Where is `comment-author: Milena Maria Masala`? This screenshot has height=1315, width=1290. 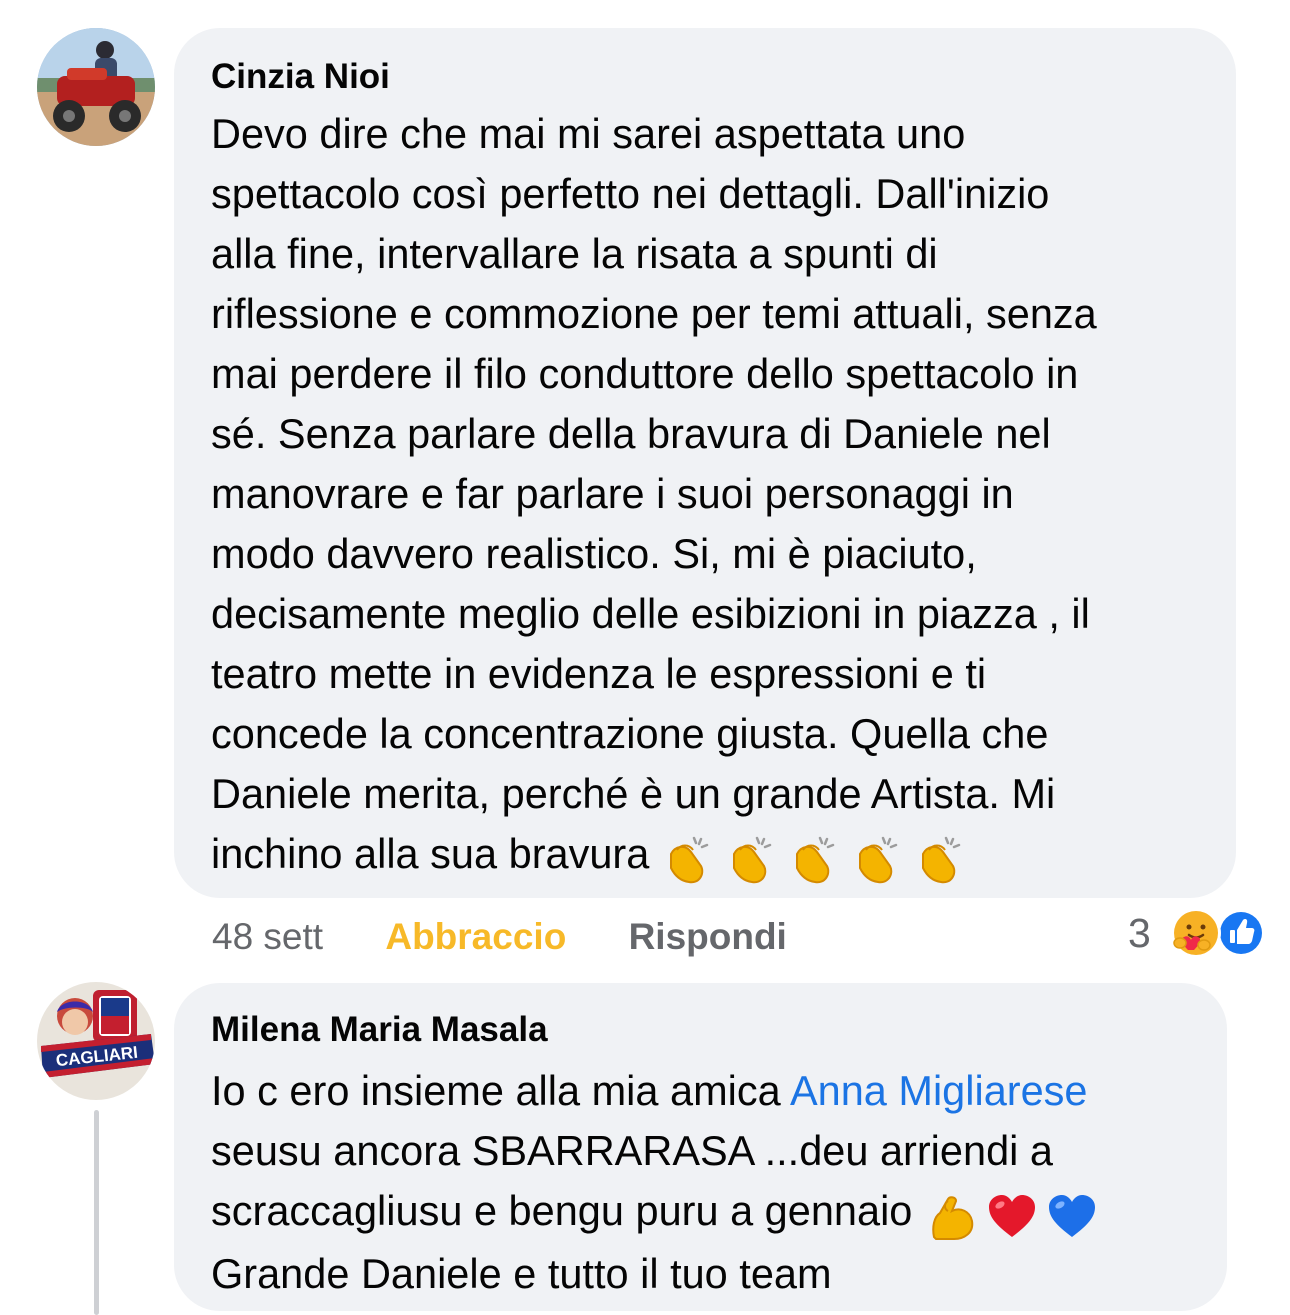 comment-author: Milena Maria Masala is located at coordinates (702, 1030).